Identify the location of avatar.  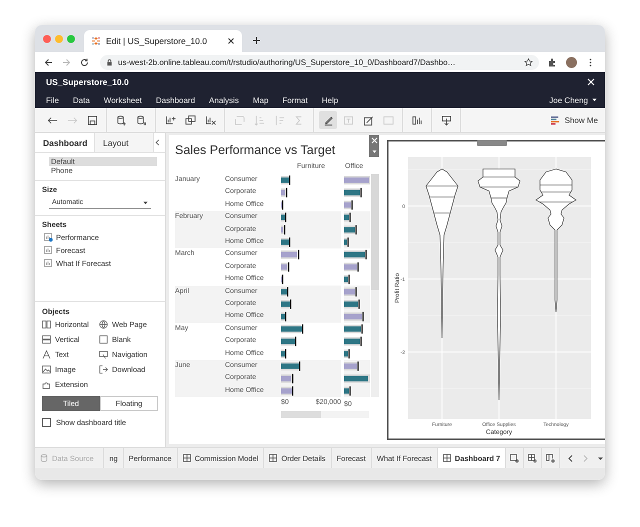
(571, 62).